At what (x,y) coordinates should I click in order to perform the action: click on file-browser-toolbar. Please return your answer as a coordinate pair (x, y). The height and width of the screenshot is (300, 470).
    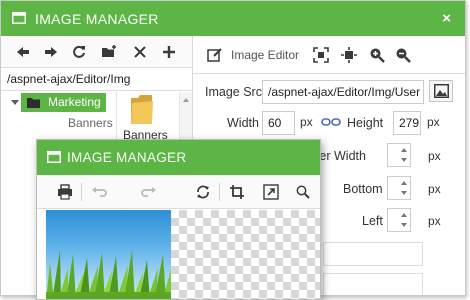
    Looking at the image, I should click on (96, 52).